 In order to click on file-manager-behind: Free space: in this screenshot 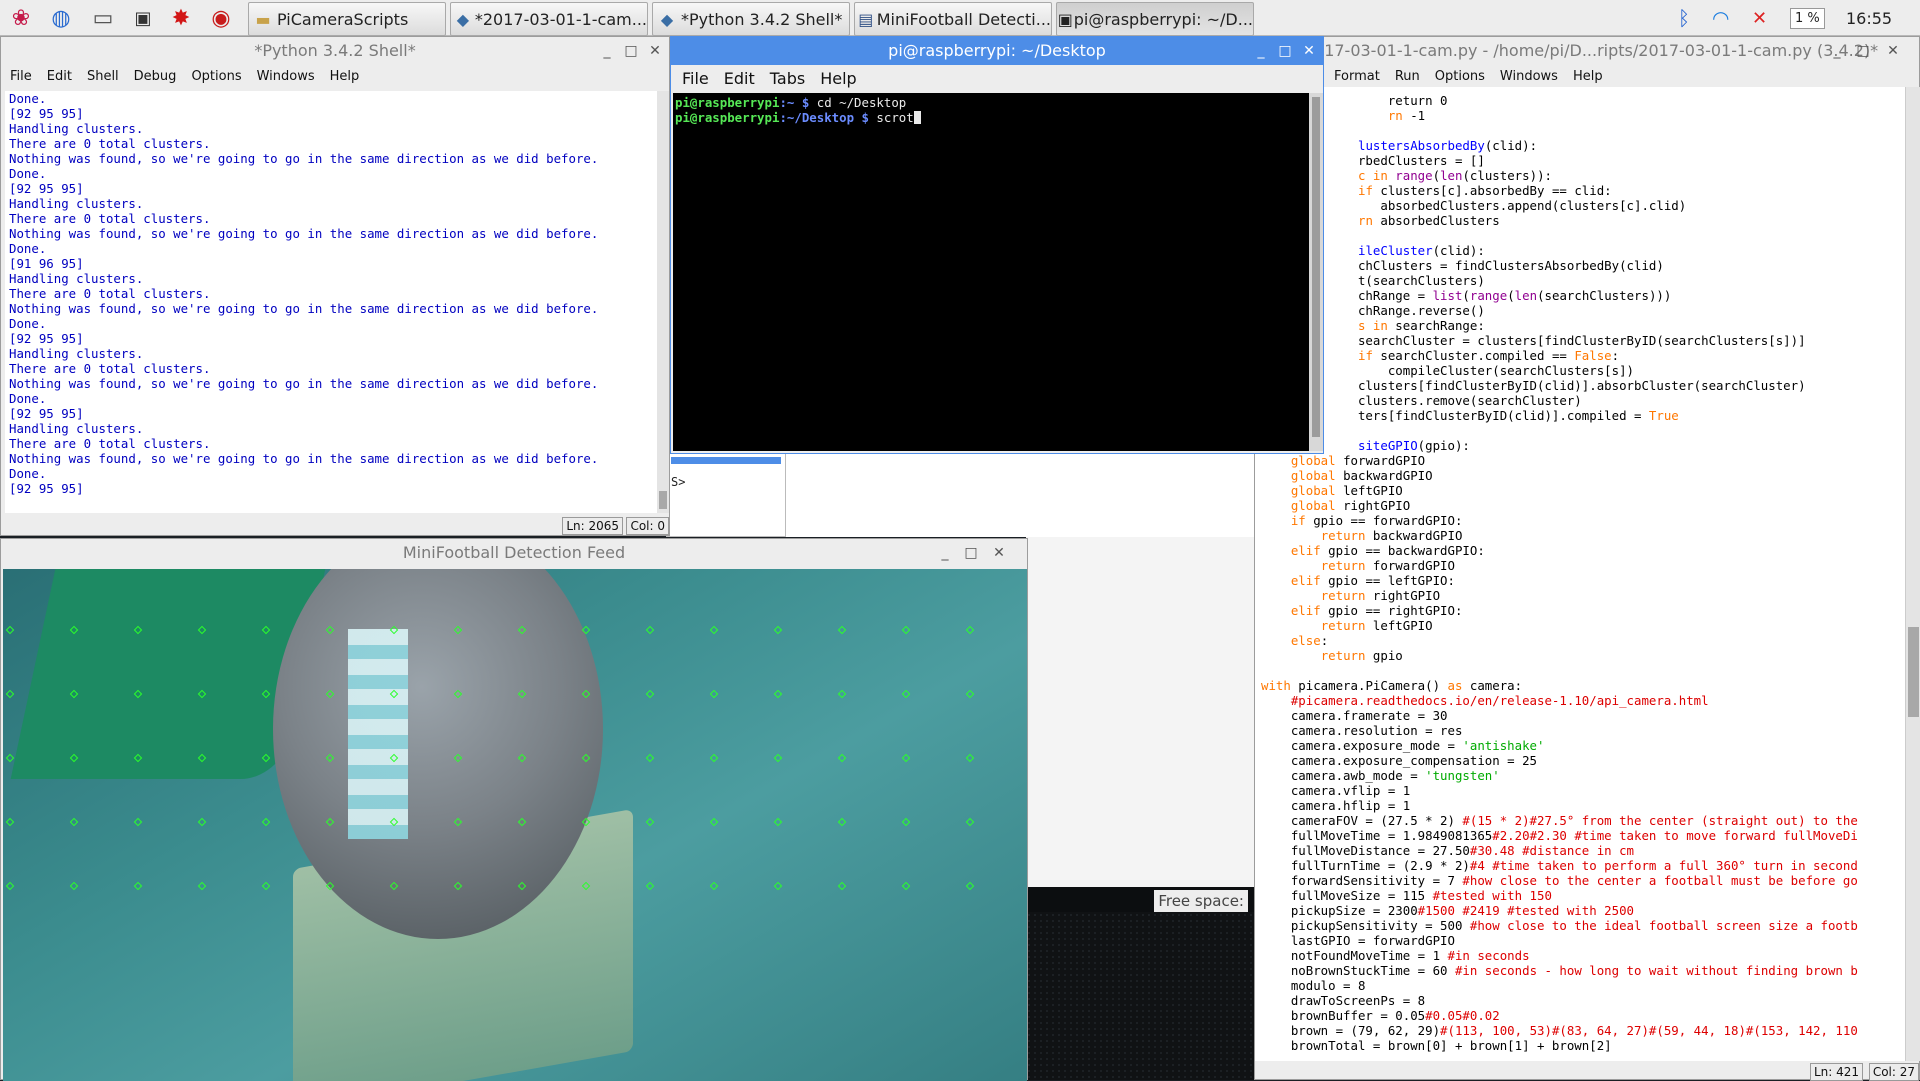, I will do `click(1140, 983)`.